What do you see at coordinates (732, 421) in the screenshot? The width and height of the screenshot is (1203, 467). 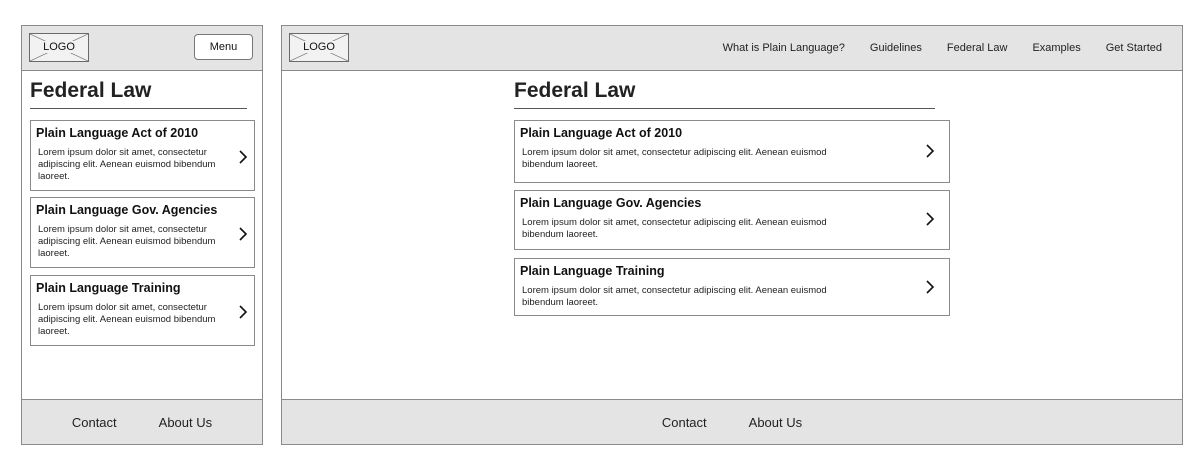 I see `desktop-footer: Contact About Us` at bounding box center [732, 421].